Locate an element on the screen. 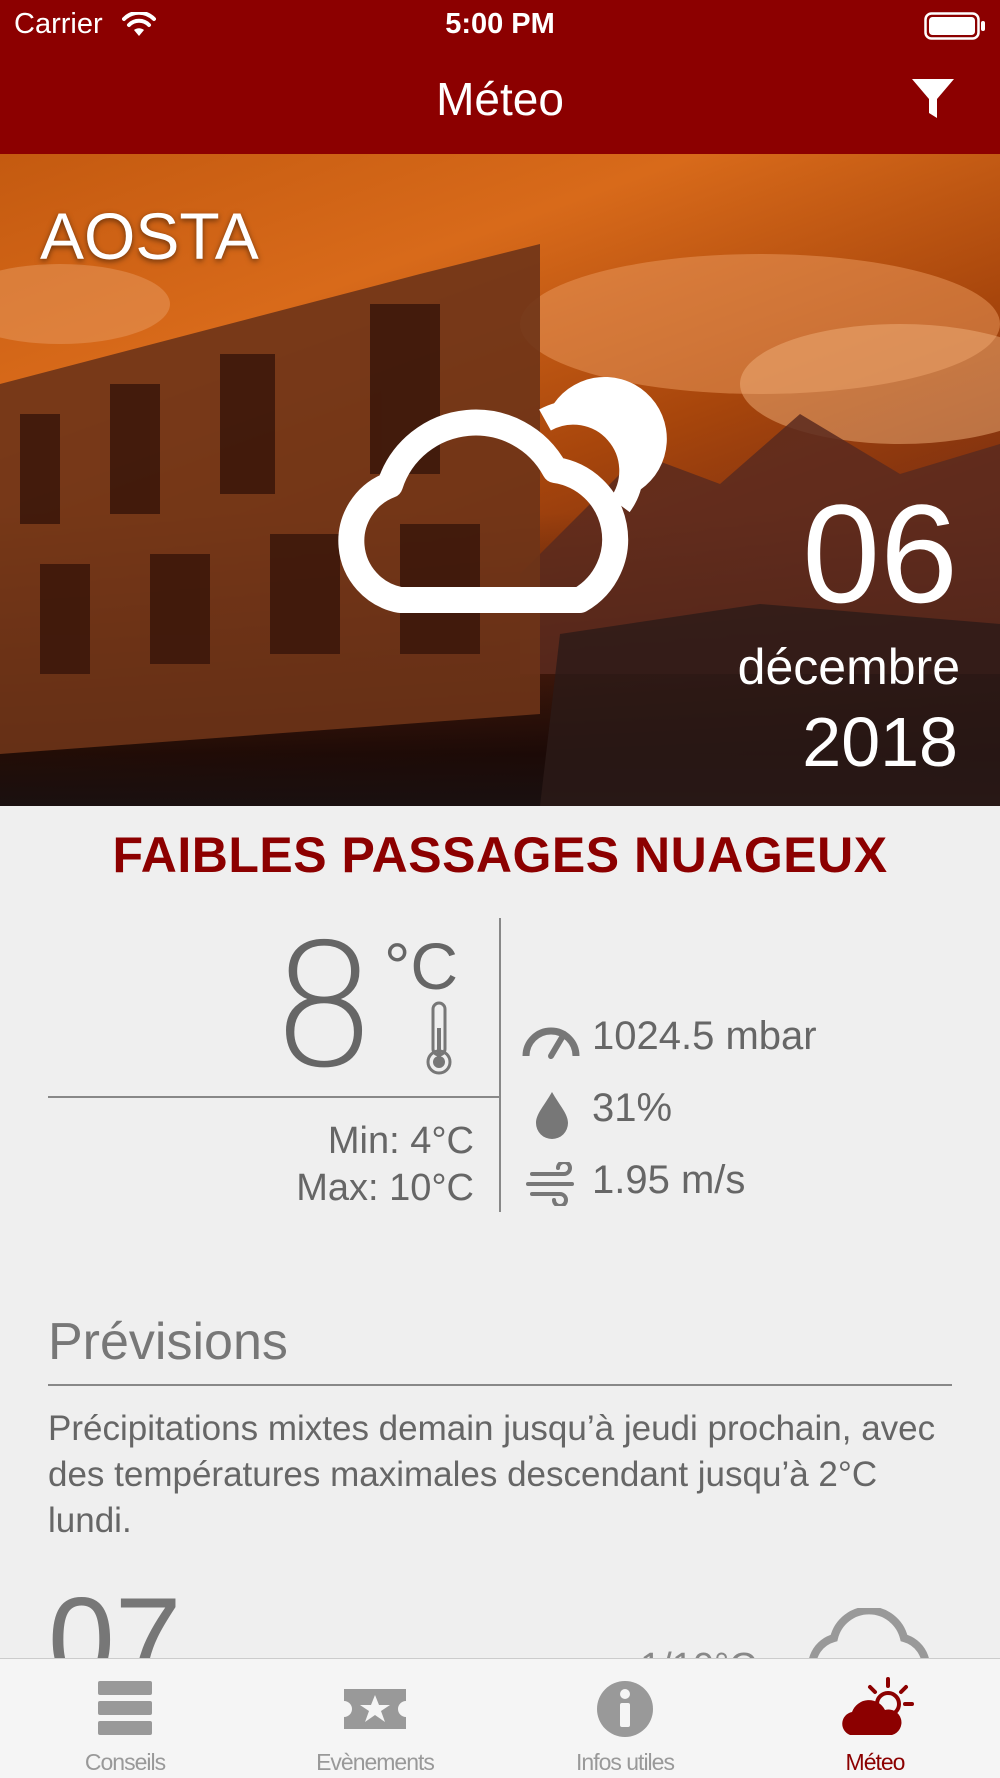  page-title: Méteo is located at coordinates (500, 99).